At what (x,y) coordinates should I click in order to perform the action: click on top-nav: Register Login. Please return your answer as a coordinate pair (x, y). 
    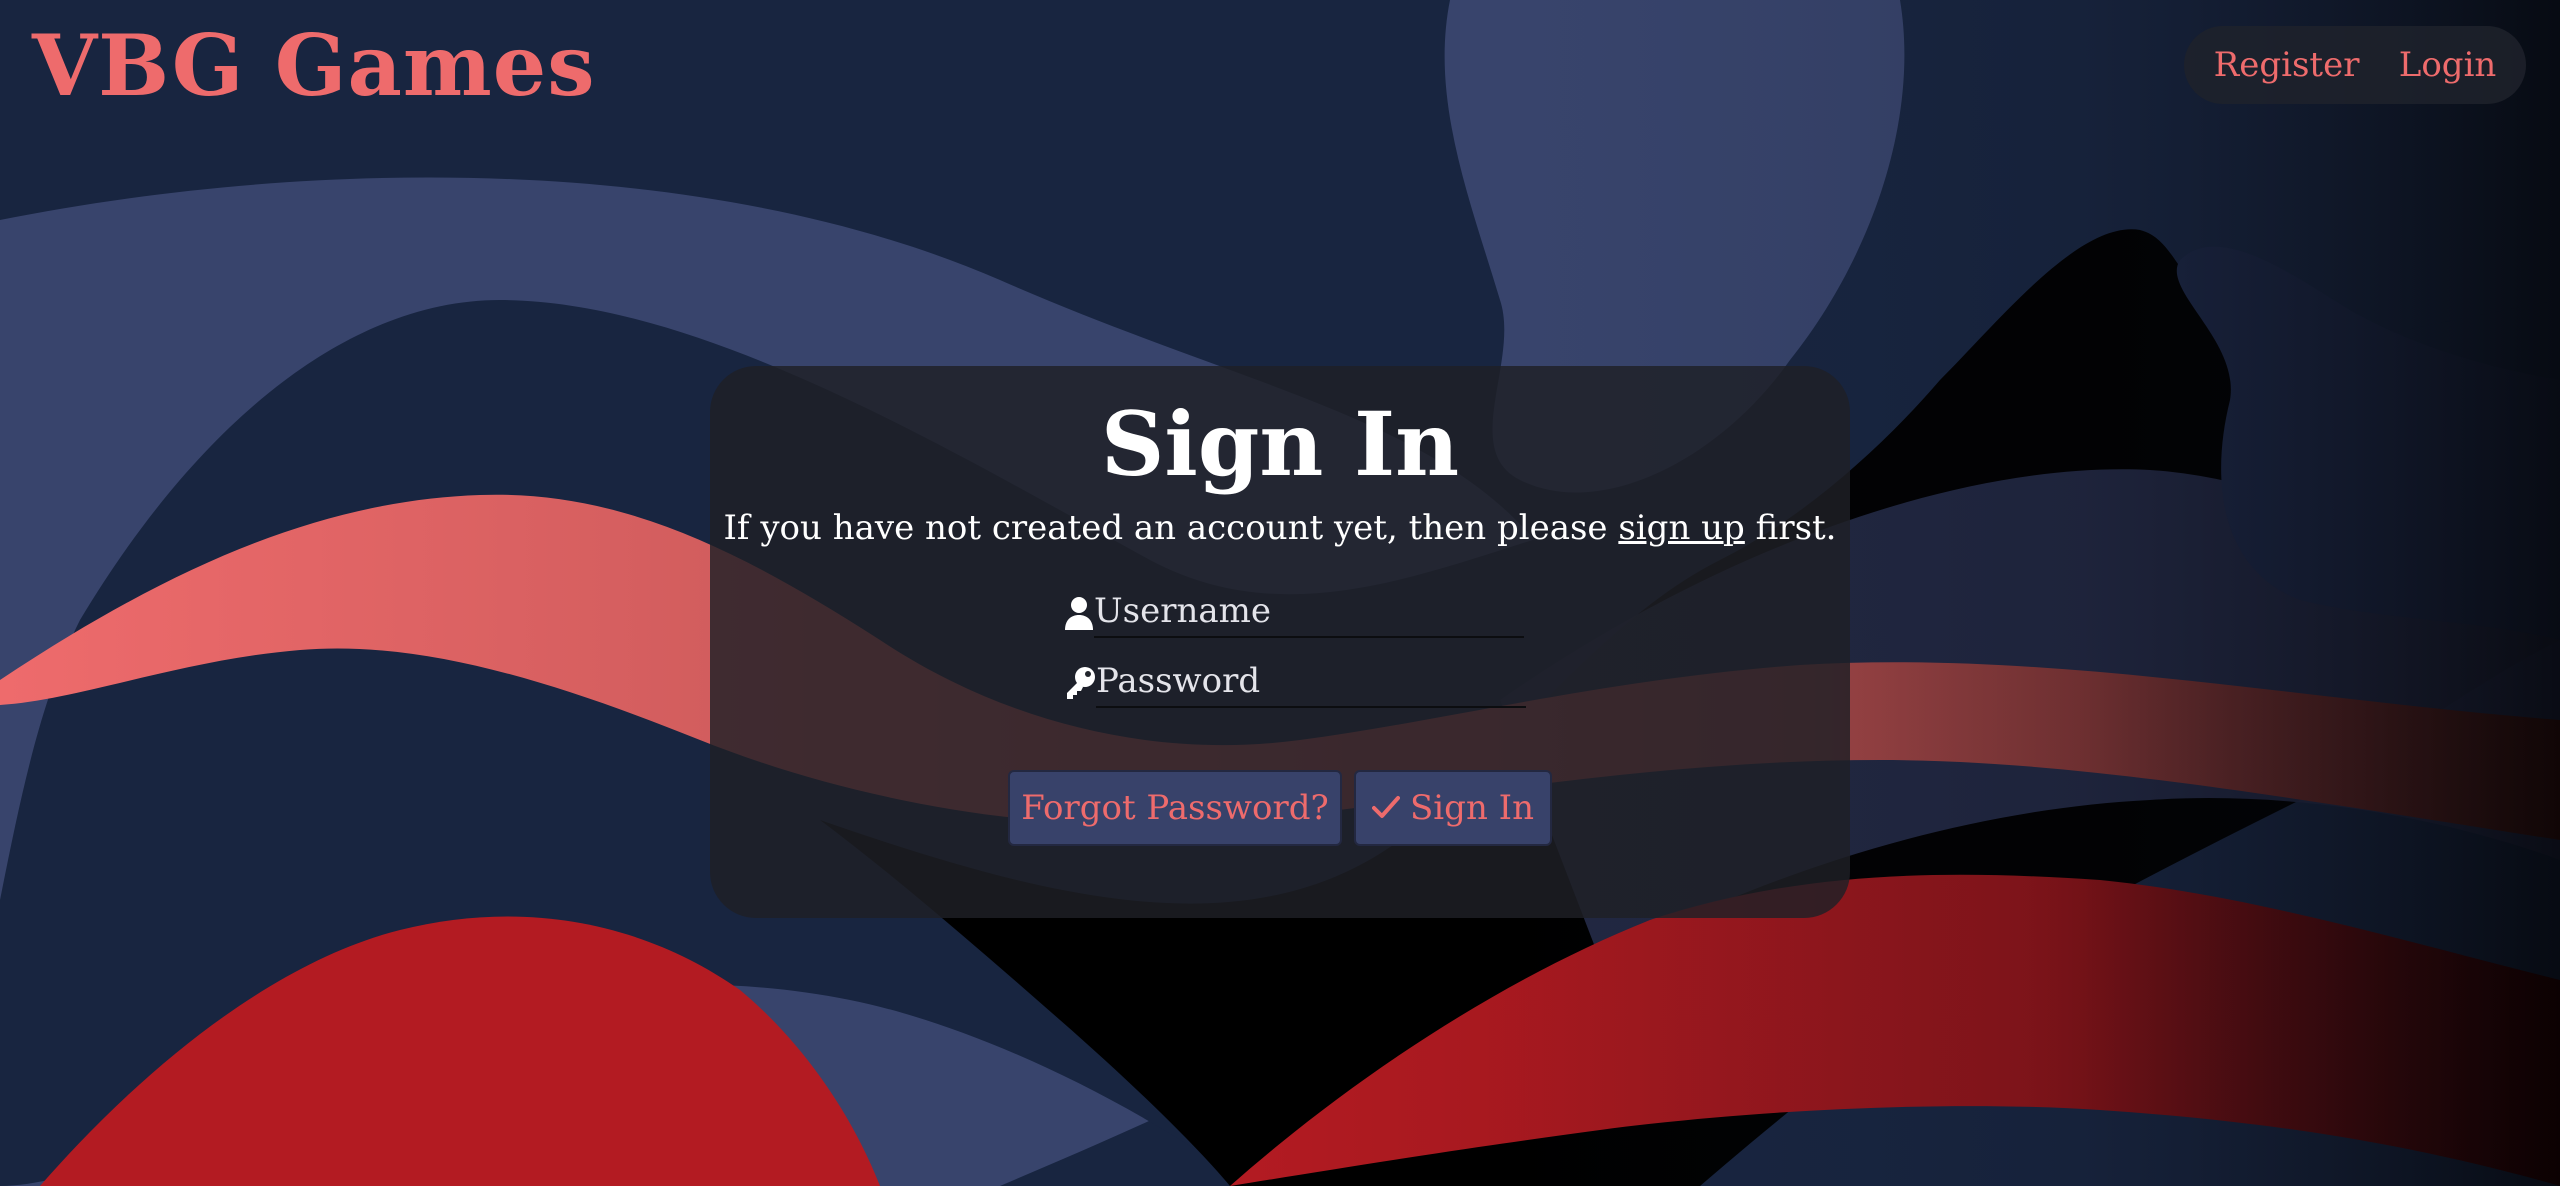
    Looking at the image, I should click on (2355, 65).